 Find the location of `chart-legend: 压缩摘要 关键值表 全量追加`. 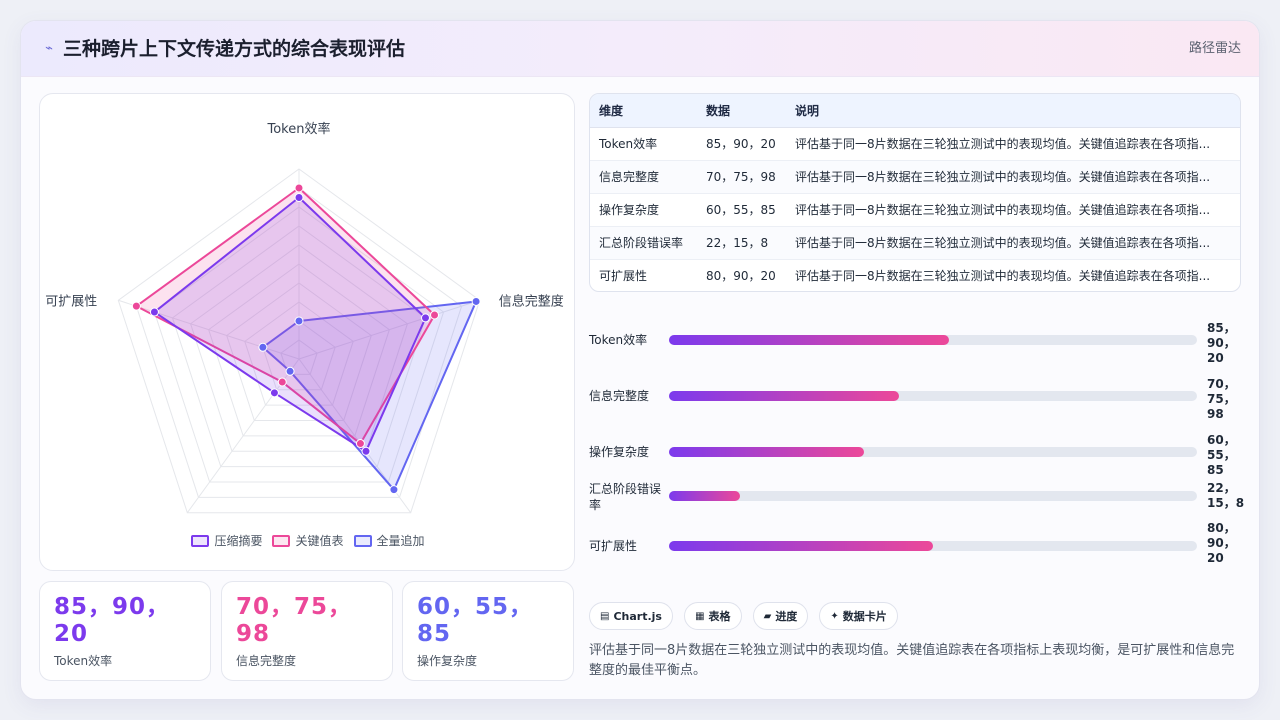

chart-legend: 压缩摘要 关键值表 全量追加 is located at coordinates (308, 541).